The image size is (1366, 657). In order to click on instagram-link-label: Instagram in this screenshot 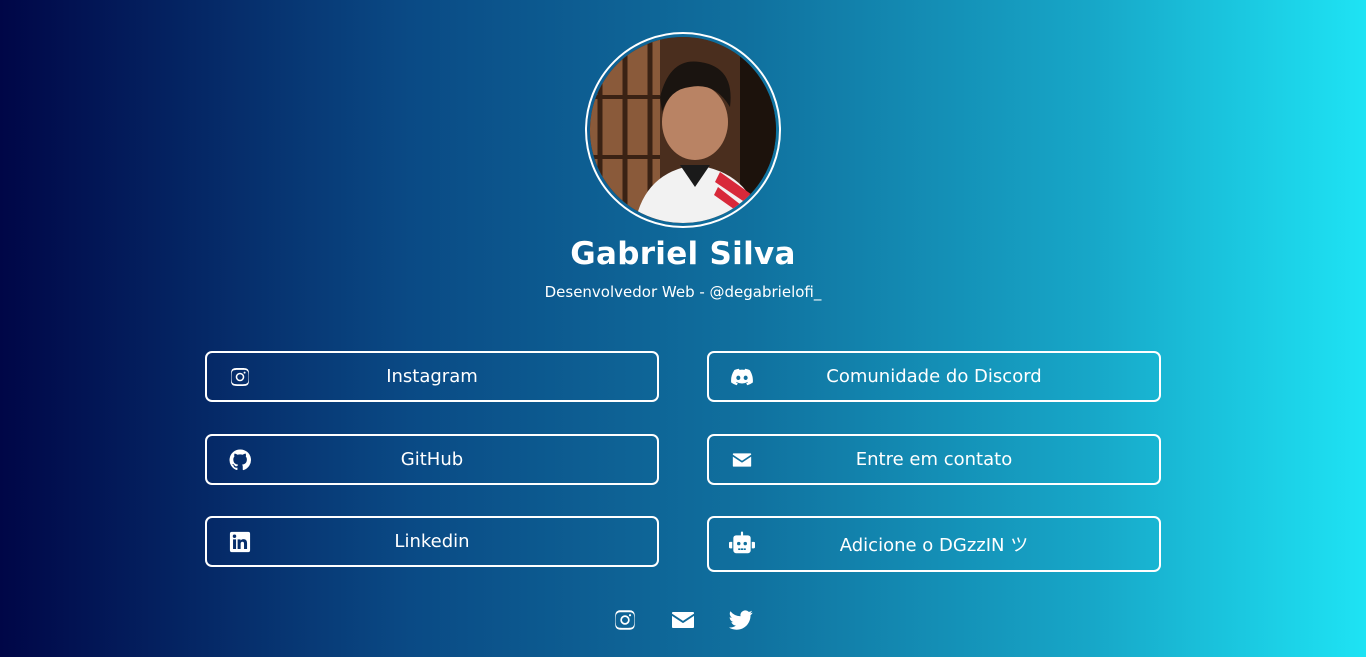, I will do `click(432, 376)`.